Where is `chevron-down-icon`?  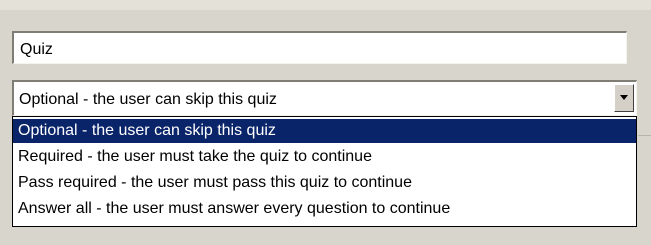
chevron-down-icon is located at coordinates (624, 97).